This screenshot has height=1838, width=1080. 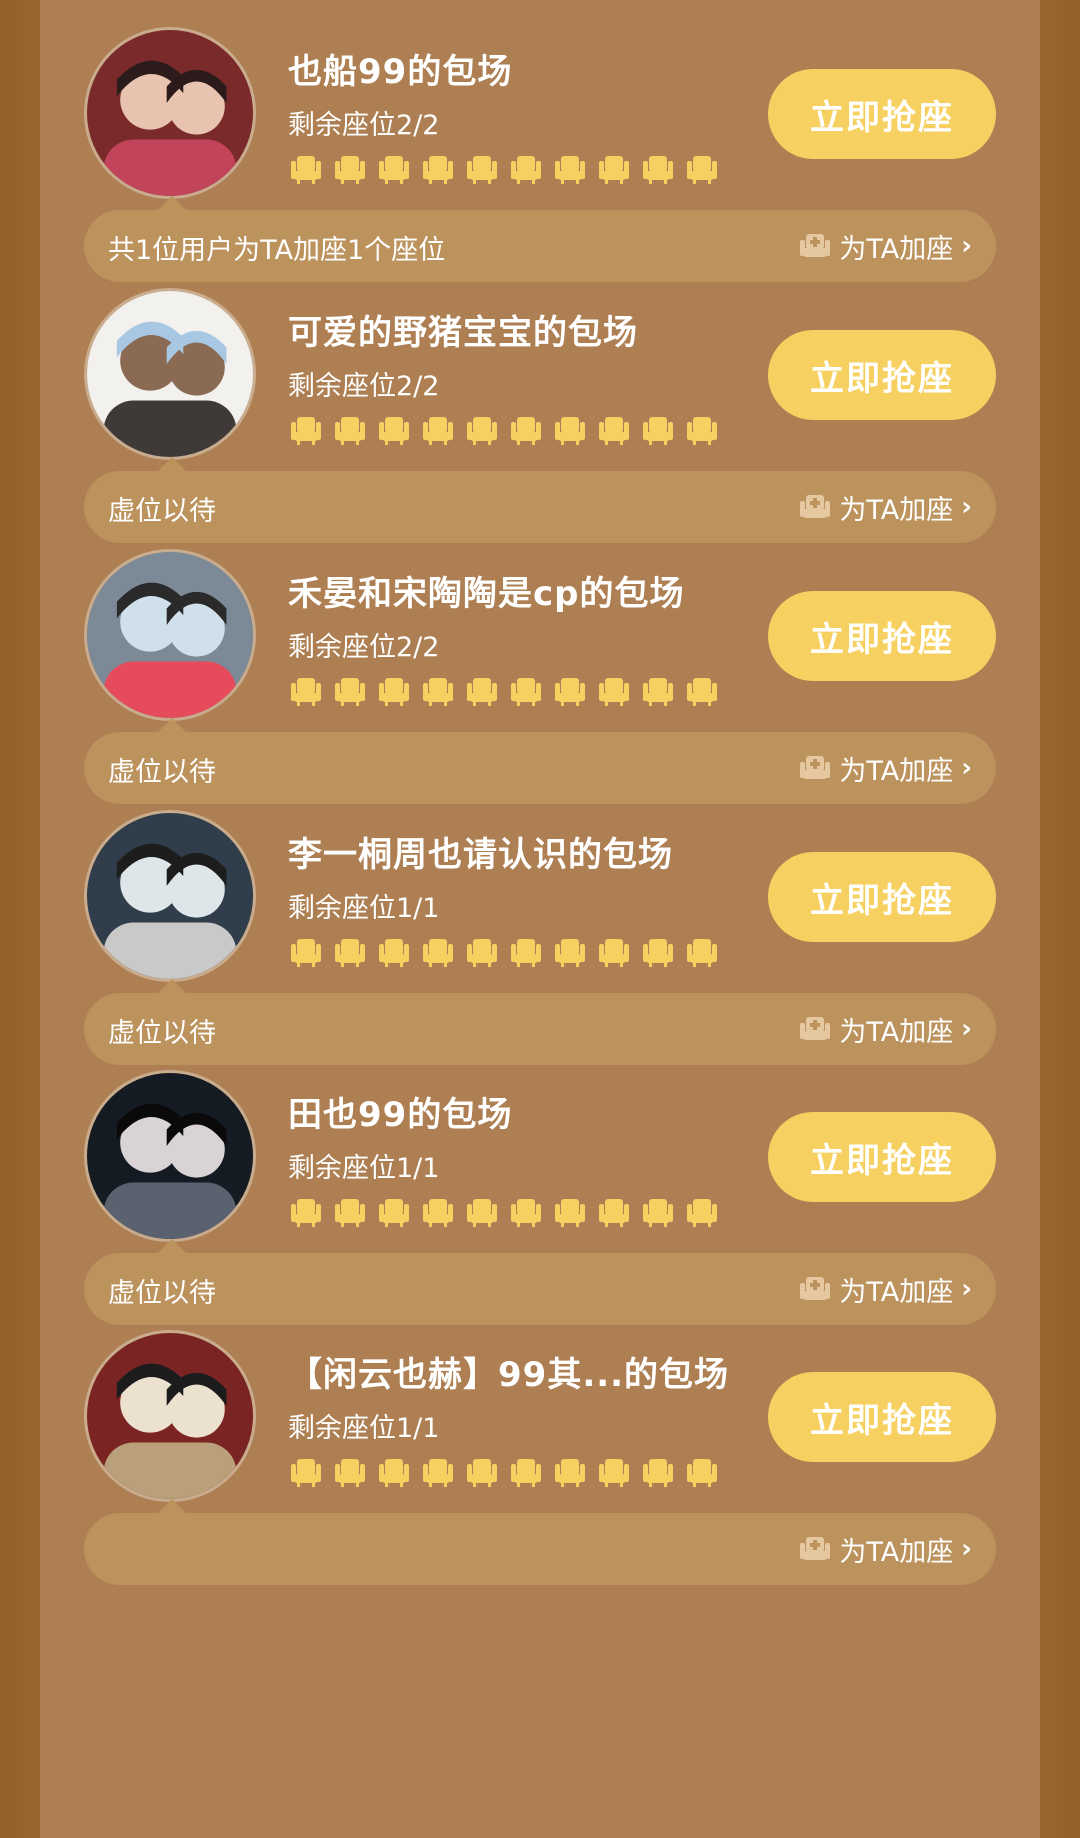 I want to click on session-title: 也船99的包场, so click(x=400, y=72).